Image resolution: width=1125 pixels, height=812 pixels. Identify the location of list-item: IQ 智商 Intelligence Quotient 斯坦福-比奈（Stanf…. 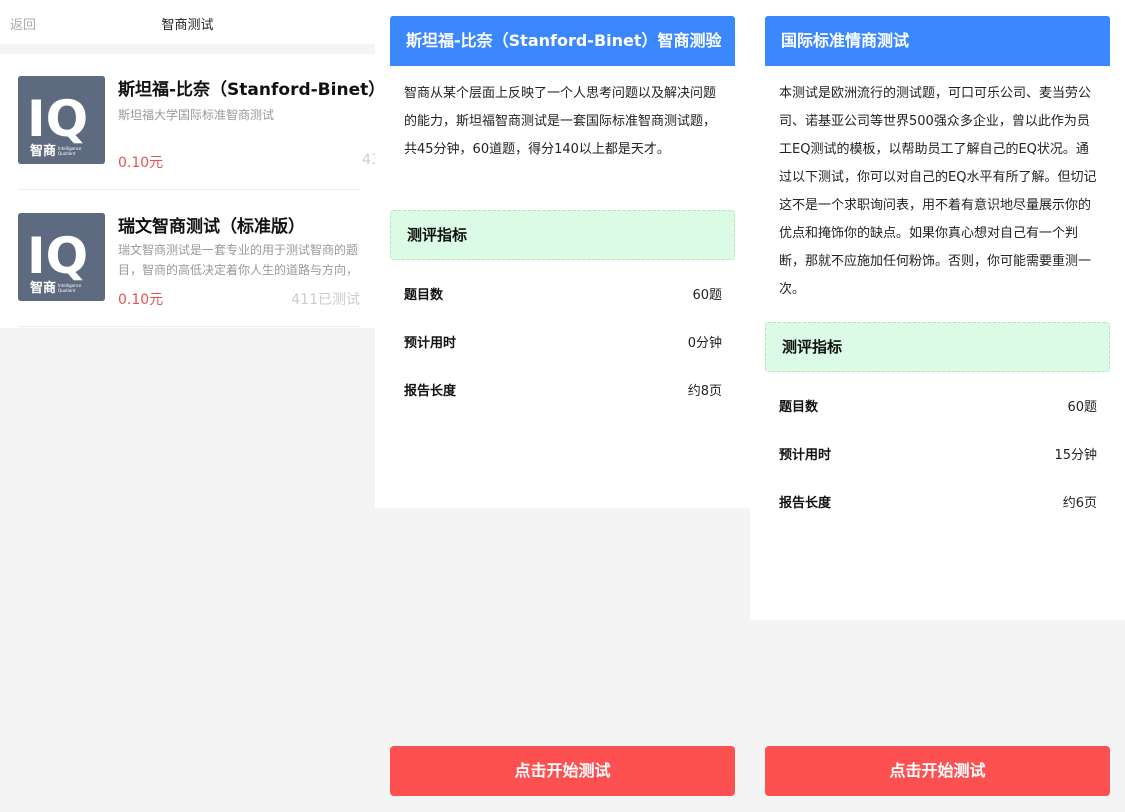
(196, 122).